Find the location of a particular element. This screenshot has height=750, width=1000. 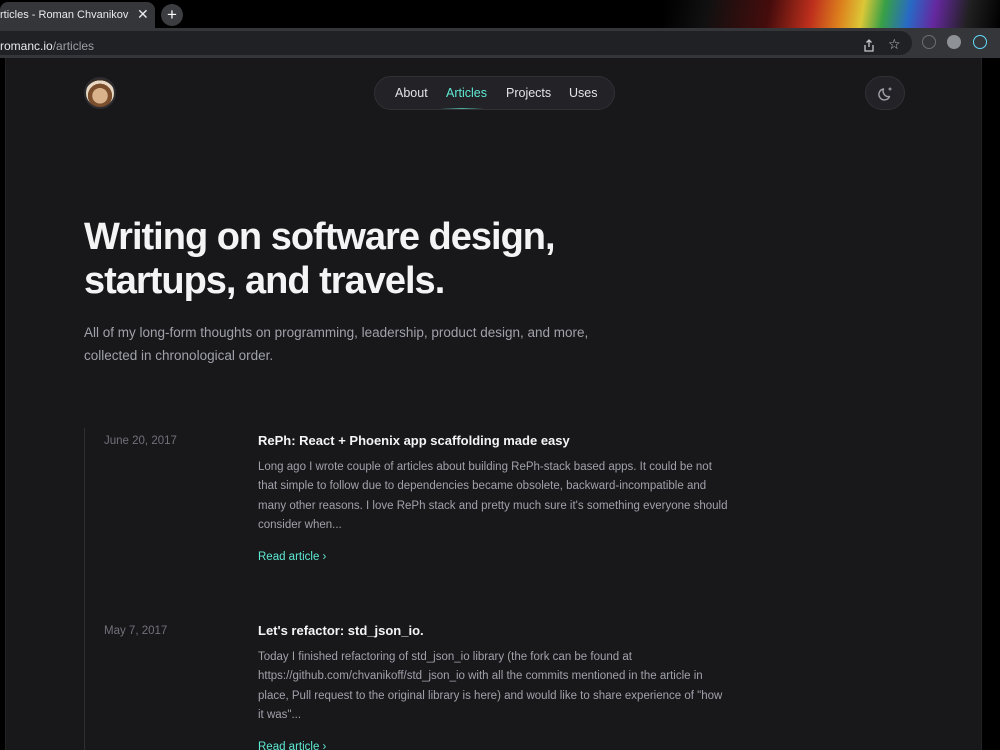

active-nav-indicator is located at coordinates (462, 108).